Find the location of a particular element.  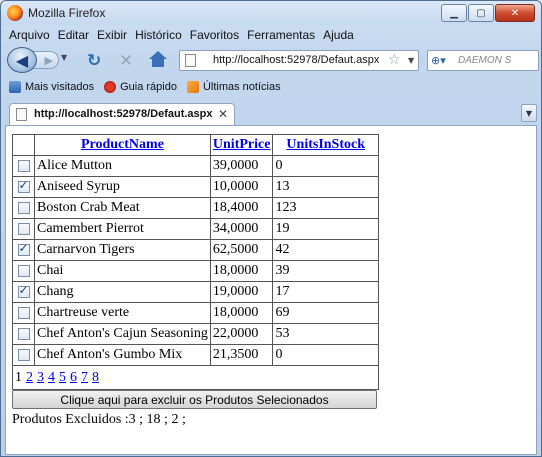

units-in-stock-cell: 0 is located at coordinates (325, 166).